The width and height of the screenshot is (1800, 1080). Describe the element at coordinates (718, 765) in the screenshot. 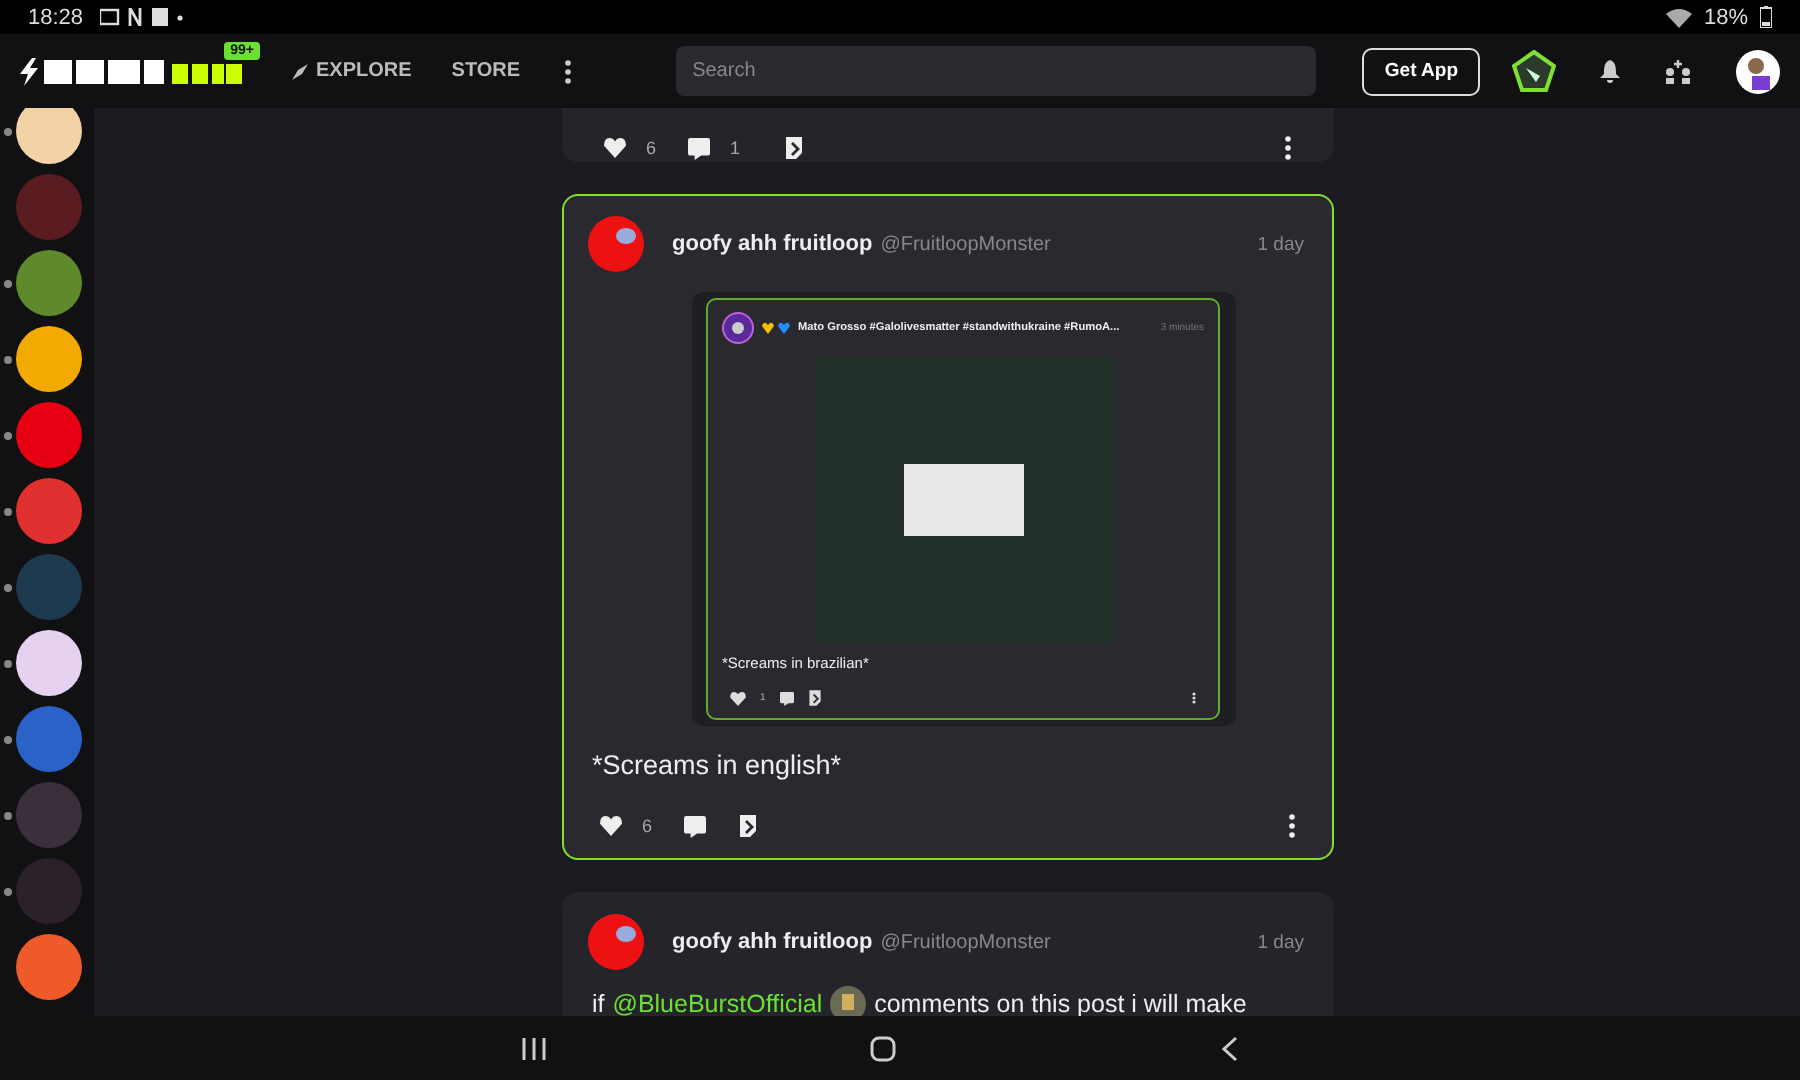

I see `post-text: *Screams in english*` at that location.